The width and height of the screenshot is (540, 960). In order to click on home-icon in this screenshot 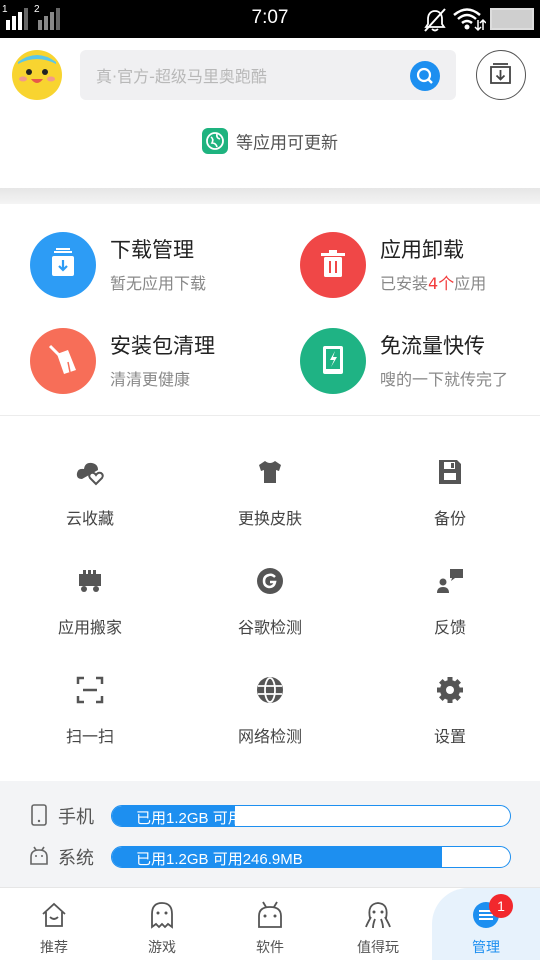, I will do `click(54, 914)`.